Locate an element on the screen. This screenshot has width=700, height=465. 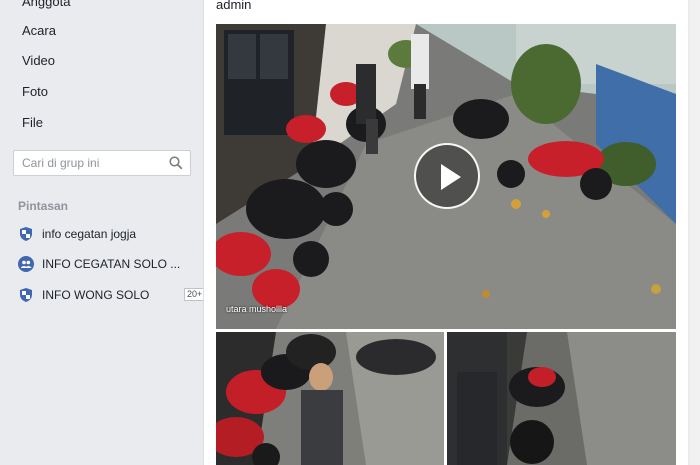
shortcut-item-1: info cegatan jogja is located at coordinates (106, 235).